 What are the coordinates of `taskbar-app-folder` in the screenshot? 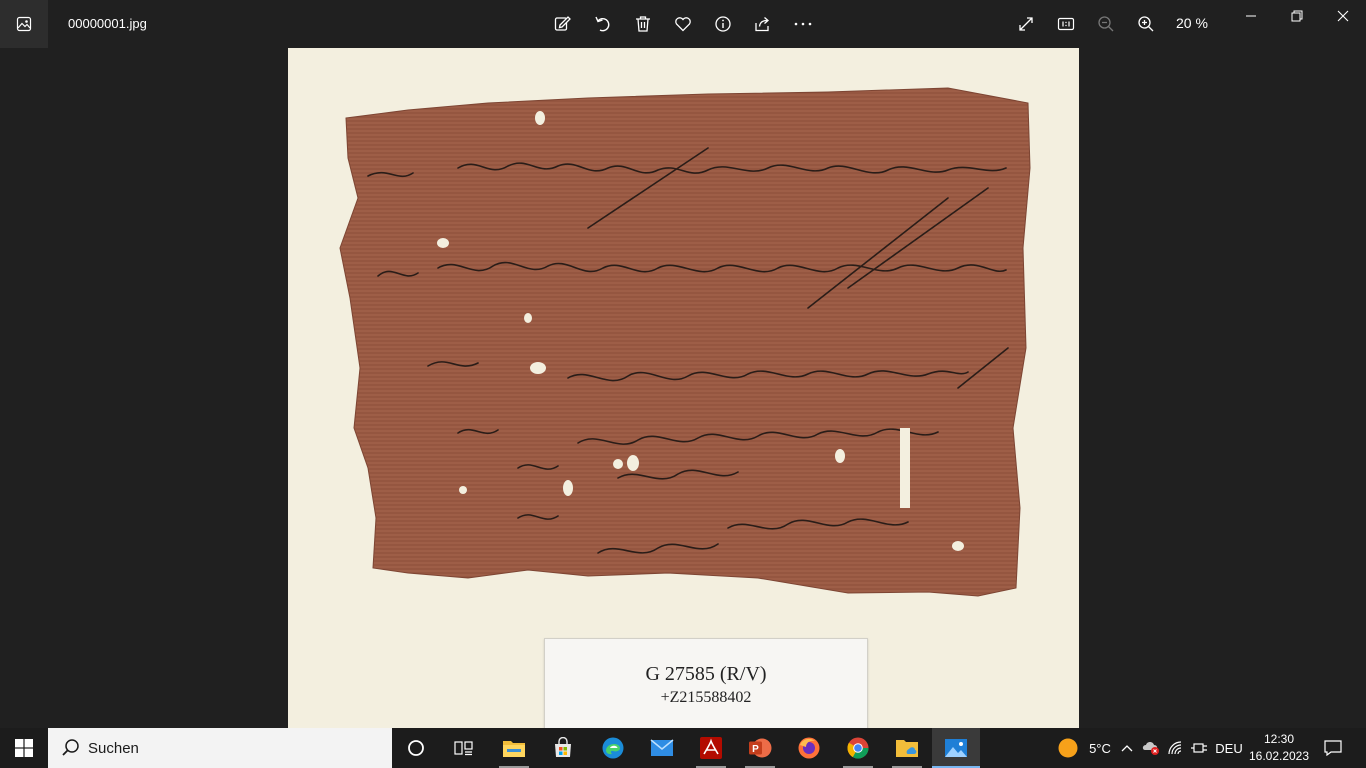 It's located at (907, 748).